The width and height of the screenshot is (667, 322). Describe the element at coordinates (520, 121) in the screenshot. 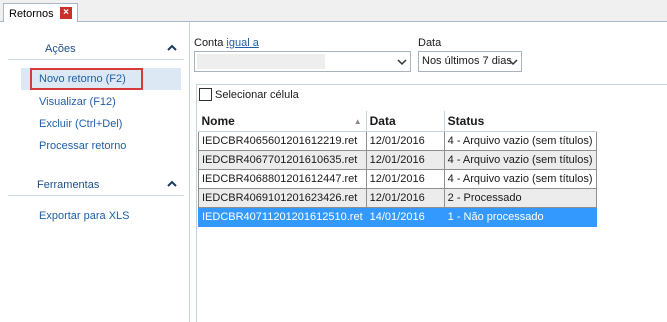

I see `column-header-status: Status` at that location.